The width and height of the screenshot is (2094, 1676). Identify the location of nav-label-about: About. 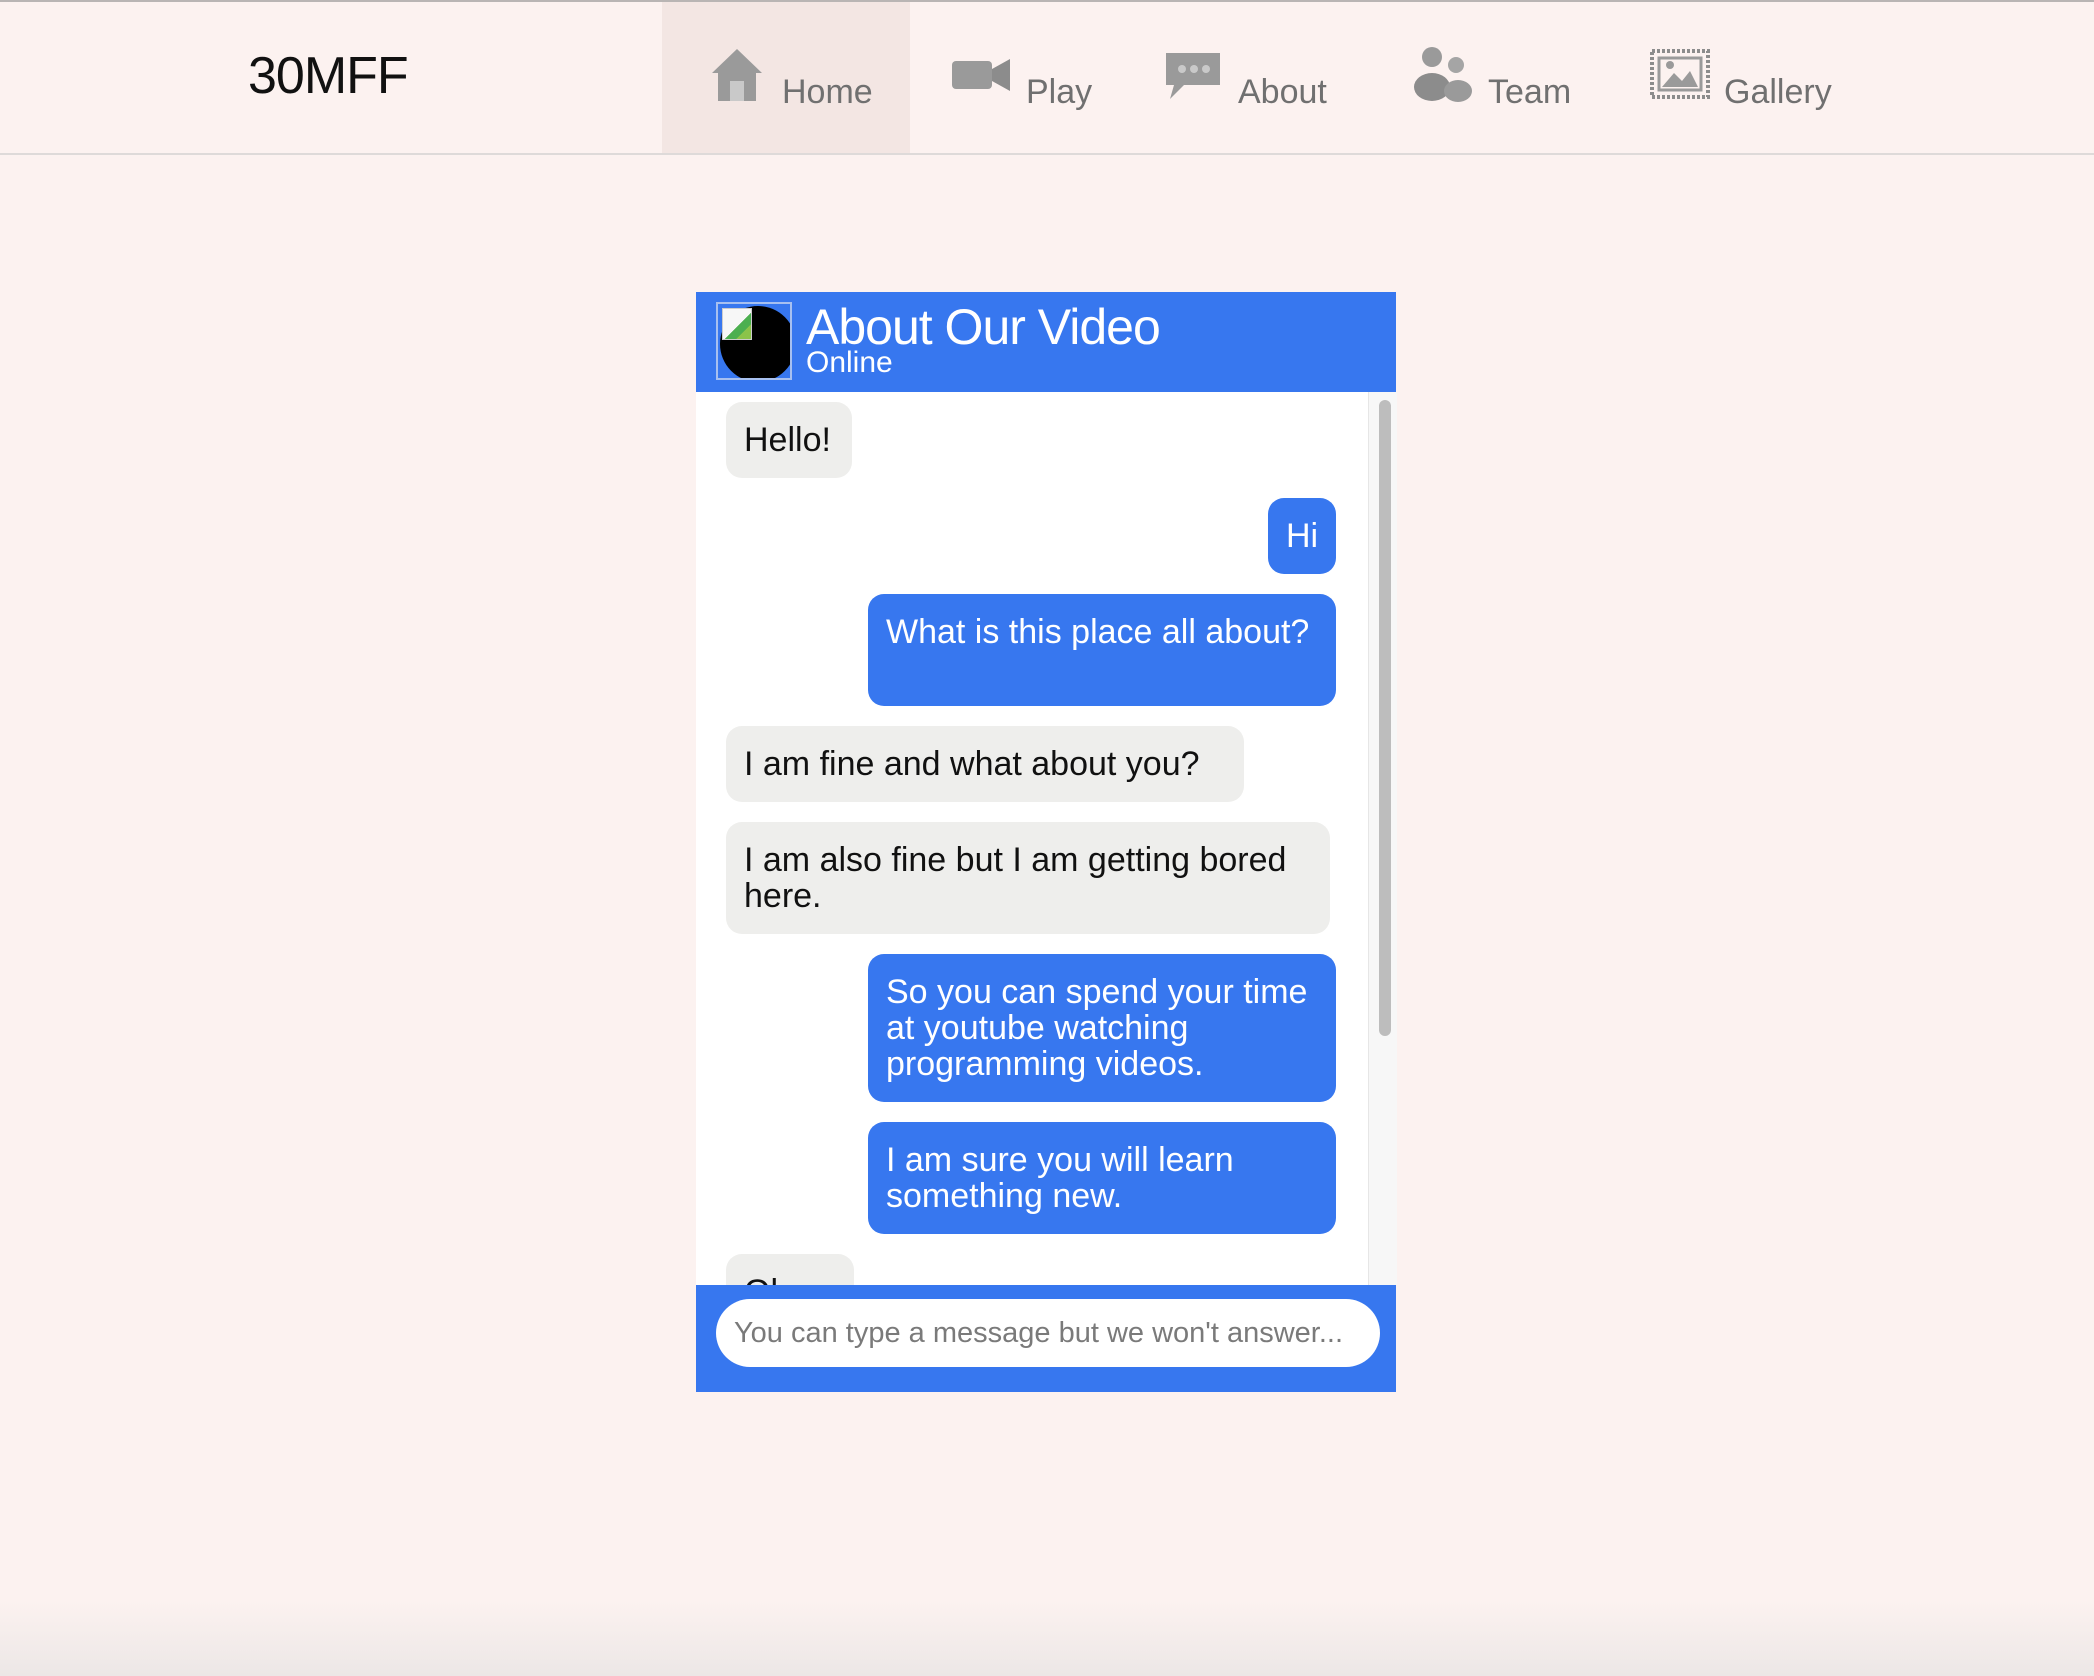
(1282, 92).